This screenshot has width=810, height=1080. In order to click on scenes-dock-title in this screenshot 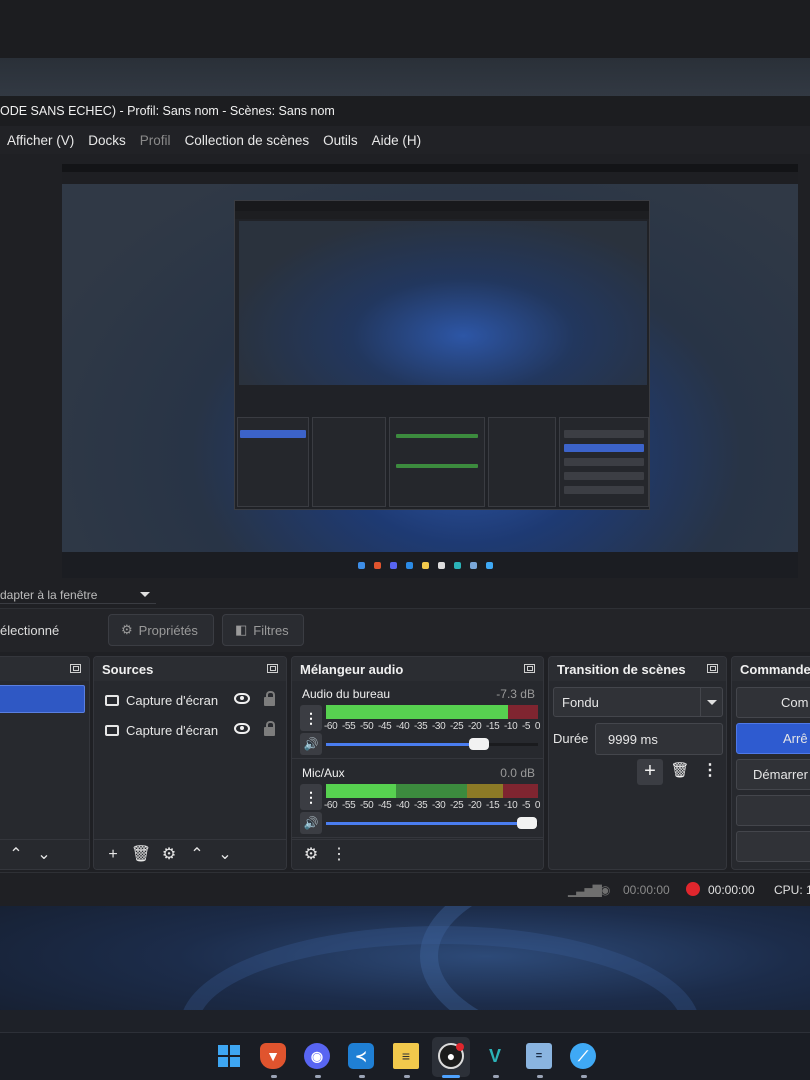, I will do `click(44, 669)`.